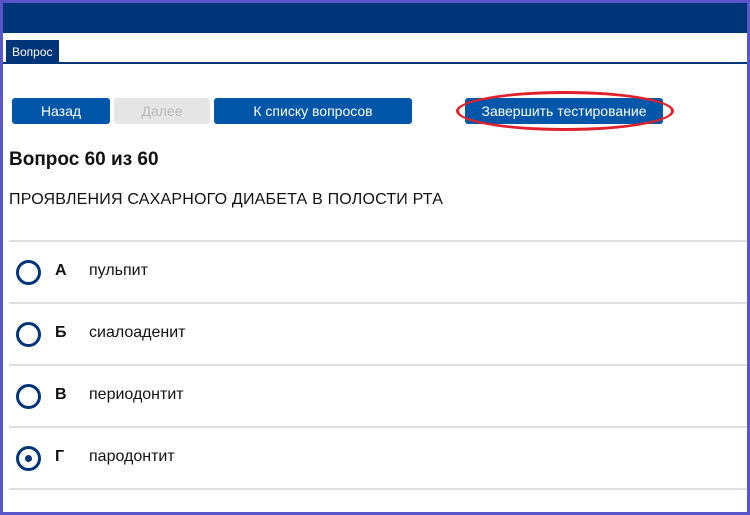 The height and width of the screenshot is (515, 750). What do you see at coordinates (375, 18) in the screenshot?
I see `top-bar` at bounding box center [375, 18].